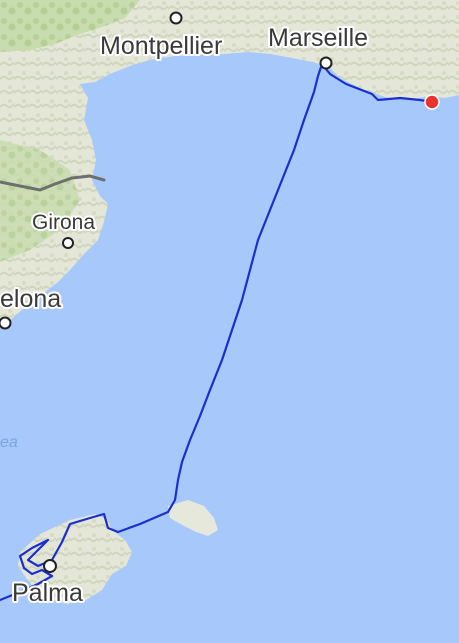 The image size is (459, 643). What do you see at coordinates (9, 442) in the screenshot?
I see `sea-name-label: ea` at bounding box center [9, 442].